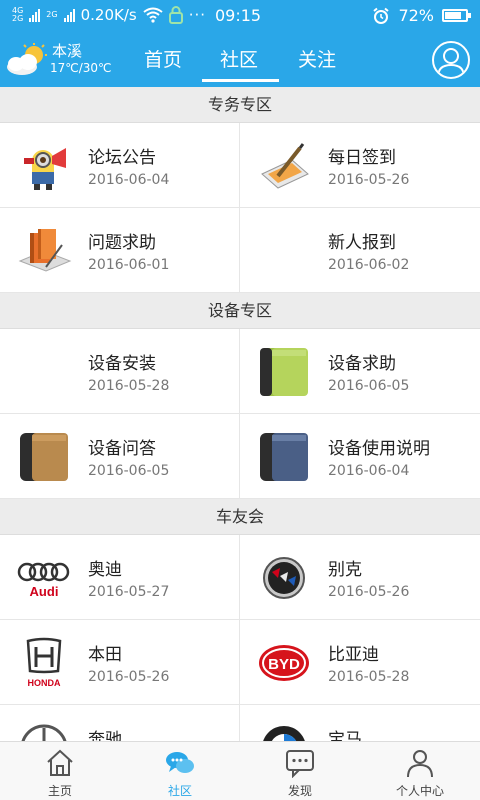  What do you see at coordinates (284, 457) in the screenshot?
I see `blue-notebook-icon` at bounding box center [284, 457].